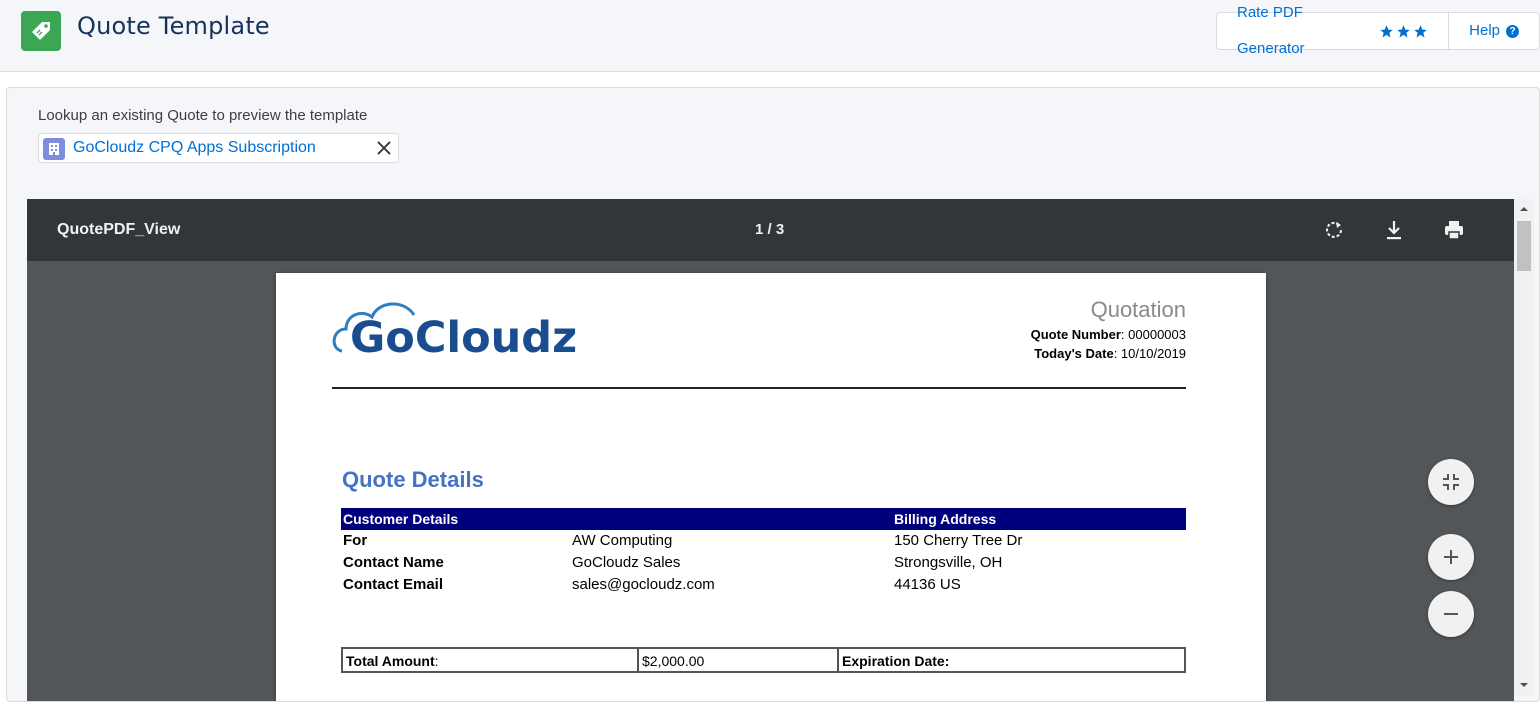  Describe the element at coordinates (1149, 353) in the screenshot. I see `today-date-value: : 10/10/2019` at that location.